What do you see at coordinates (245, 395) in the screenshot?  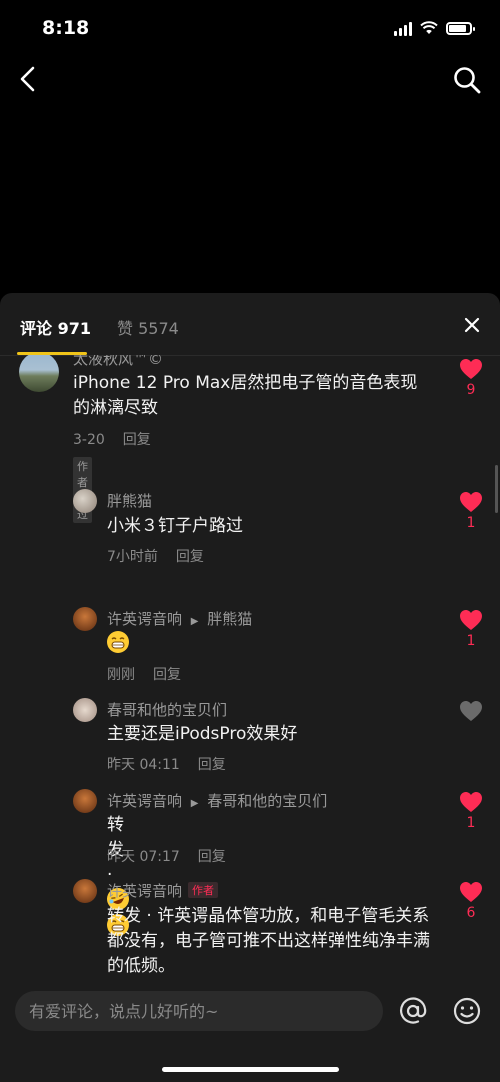 I see `comment-text: iPhone 12 Pro Max居然把电子管的音色表现的淋漓尽致` at bounding box center [245, 395].